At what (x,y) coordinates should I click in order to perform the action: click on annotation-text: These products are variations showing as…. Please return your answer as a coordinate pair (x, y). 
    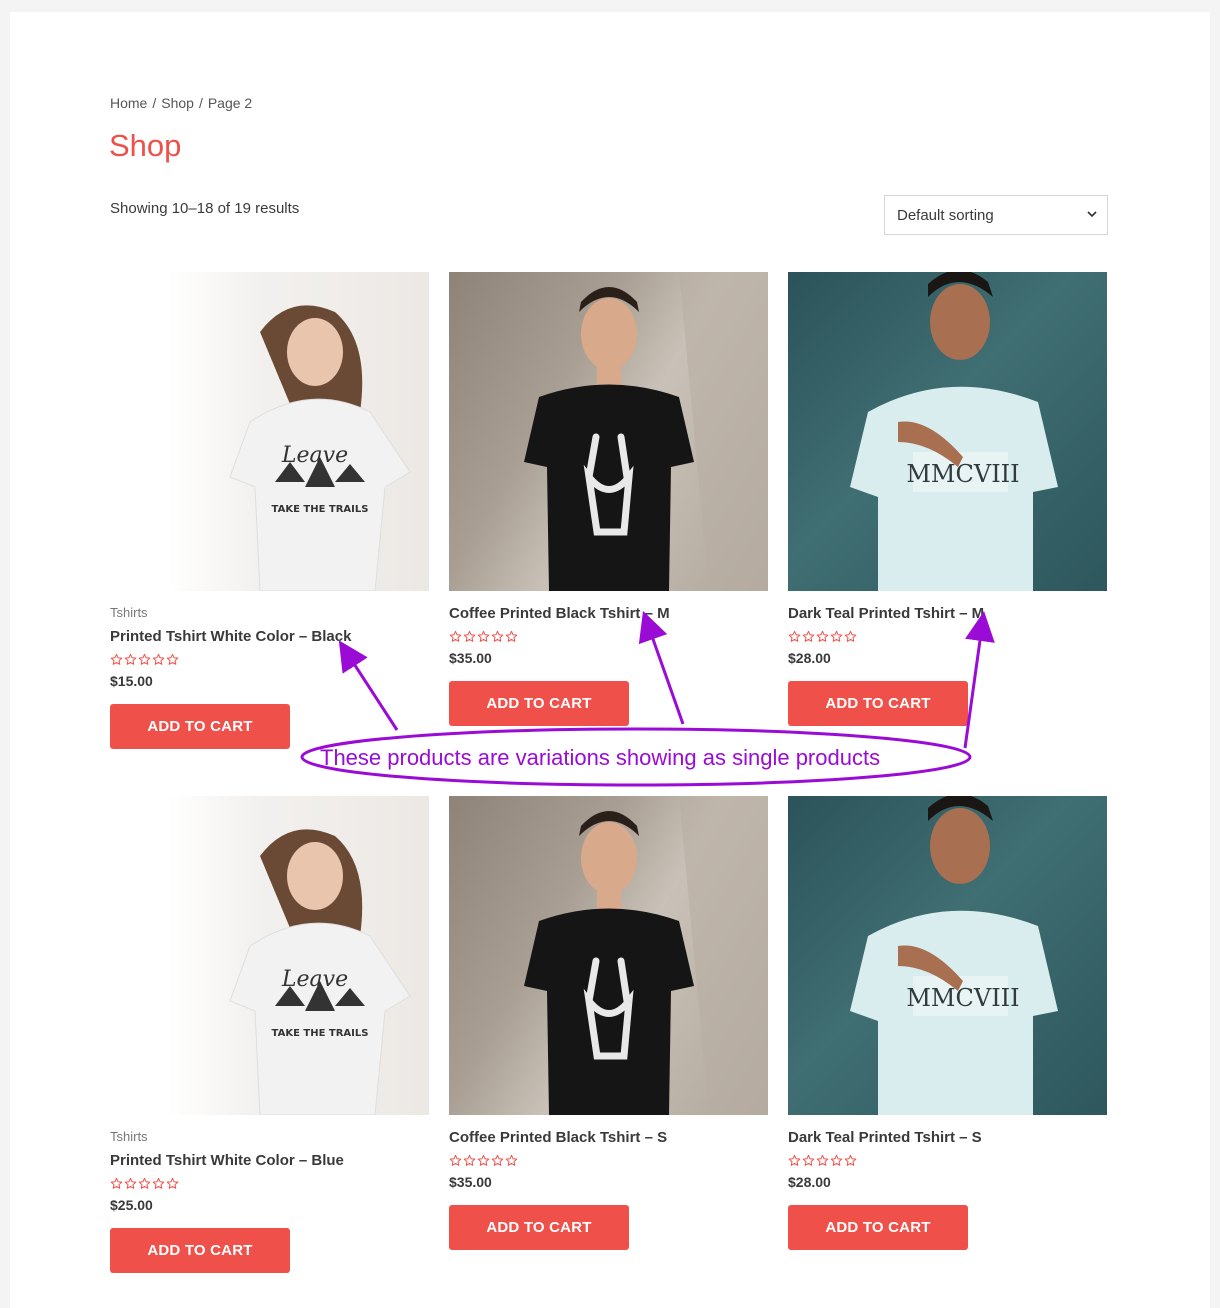
    Looking at the image, I should click on (600, 757).